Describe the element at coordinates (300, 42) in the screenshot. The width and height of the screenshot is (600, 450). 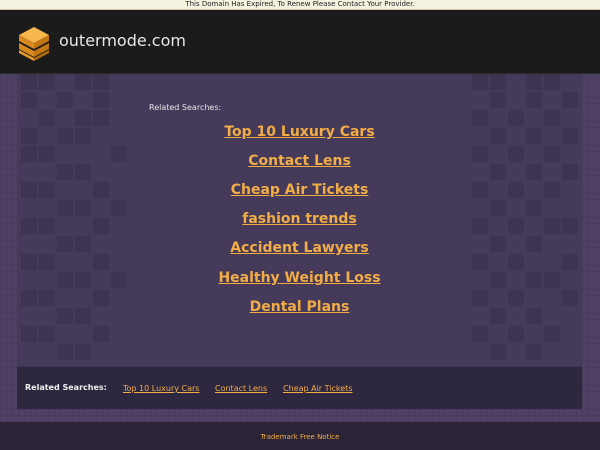
I see `site-header: outermode.com` at that location.